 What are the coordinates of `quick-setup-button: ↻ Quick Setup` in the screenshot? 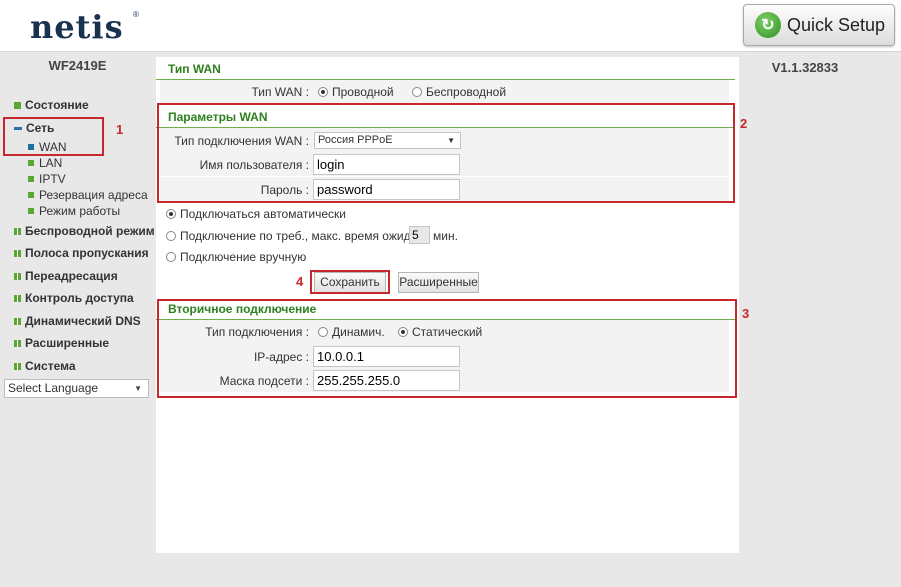 It's located at (819, 25).